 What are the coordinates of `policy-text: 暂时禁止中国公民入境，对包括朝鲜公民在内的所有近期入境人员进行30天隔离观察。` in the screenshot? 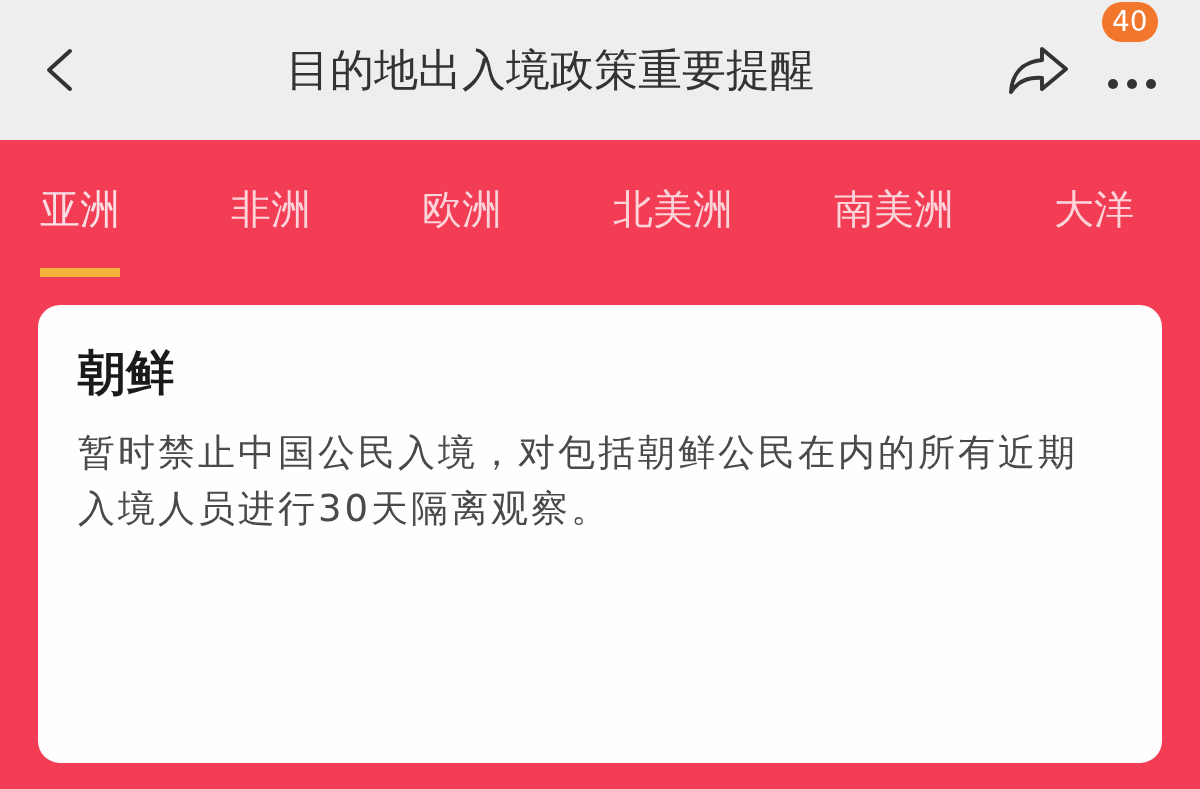 It's located at (578, 481).